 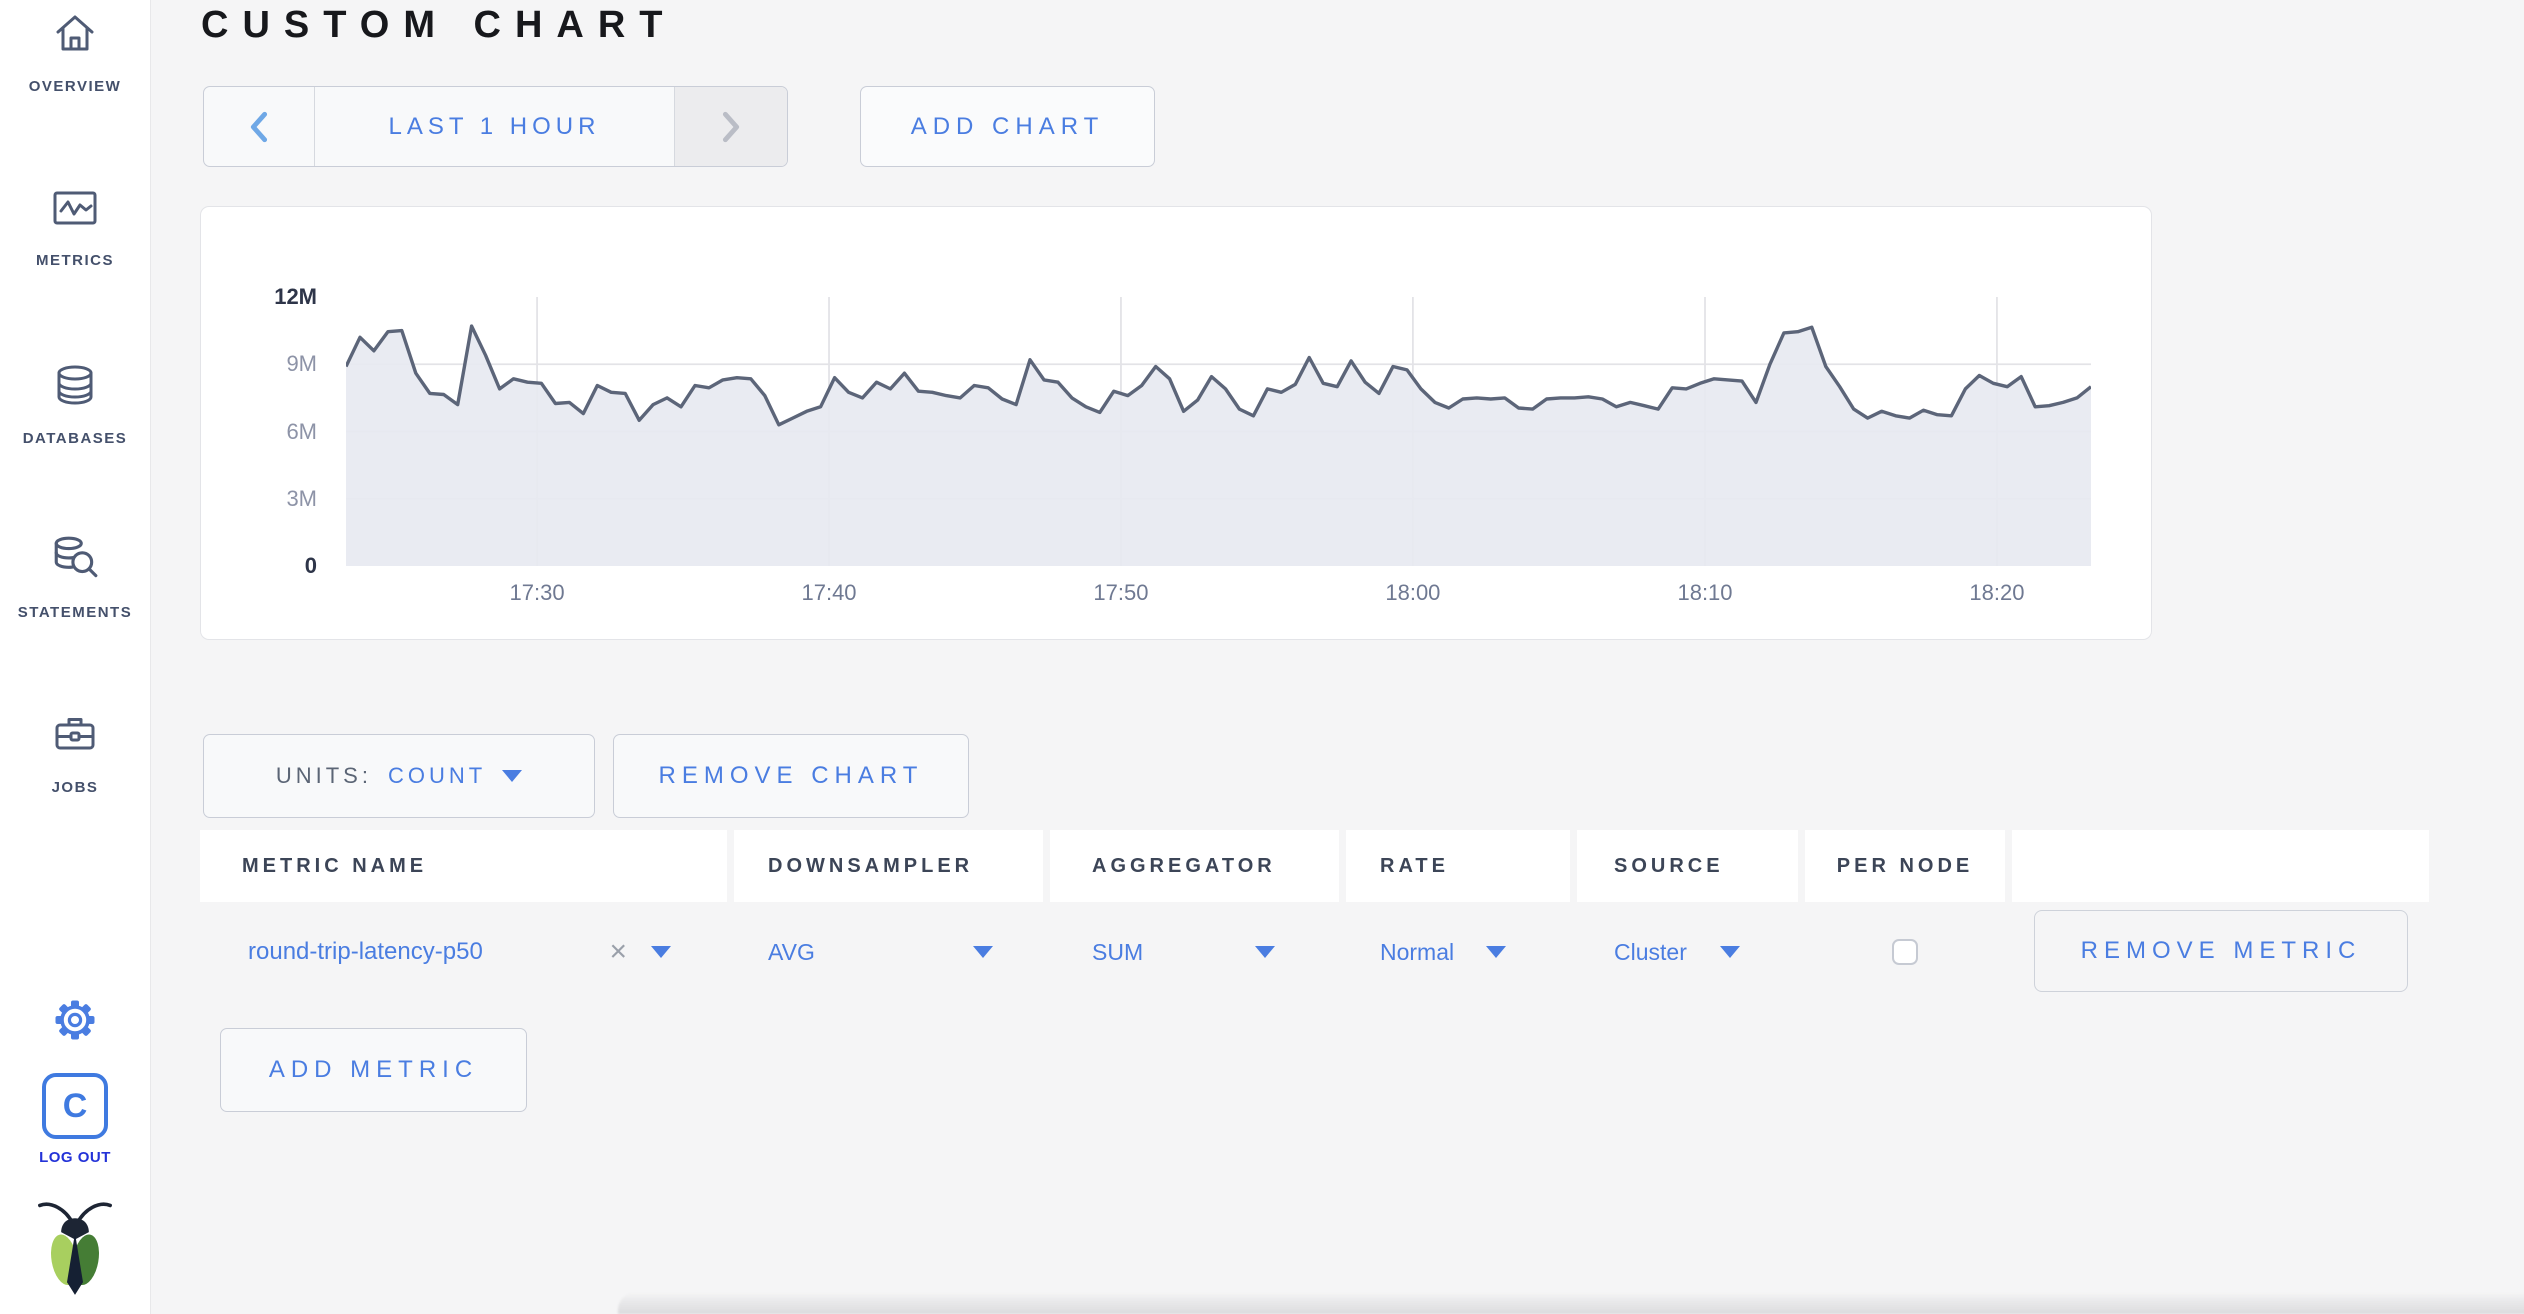 What do you see at coordinates (1417, 951) in the screenshot?
I see `rate-value: Normal` at bounding box center [1417, 951].